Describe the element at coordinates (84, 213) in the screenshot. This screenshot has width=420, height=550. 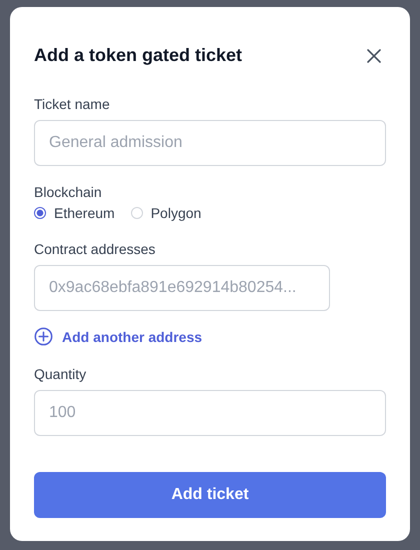
I see `radio-label: Ethereum` at that location.